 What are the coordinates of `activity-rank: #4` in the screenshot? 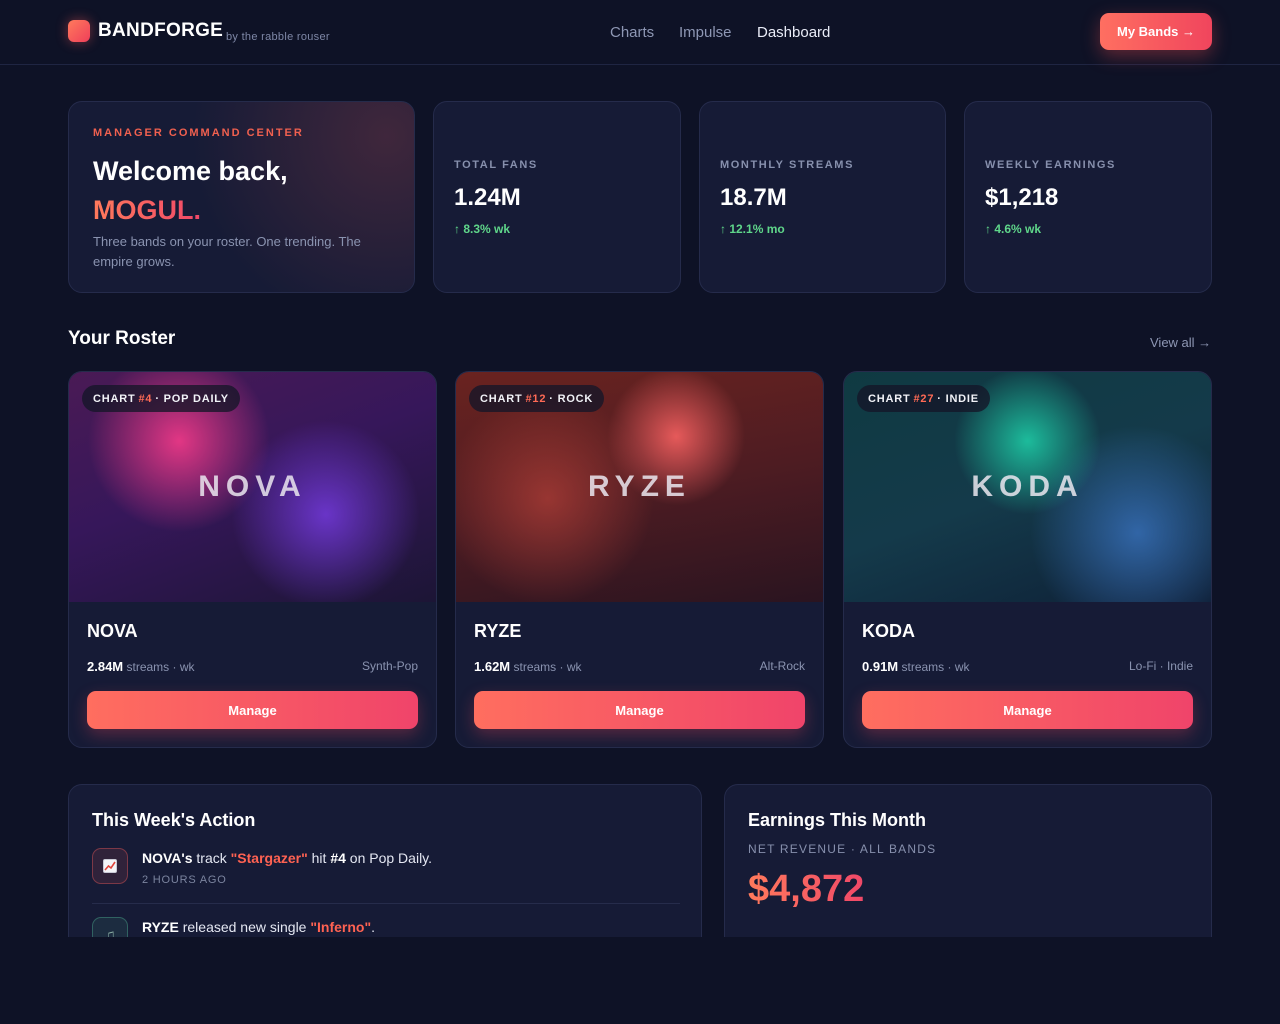 It's located at (338, 858).